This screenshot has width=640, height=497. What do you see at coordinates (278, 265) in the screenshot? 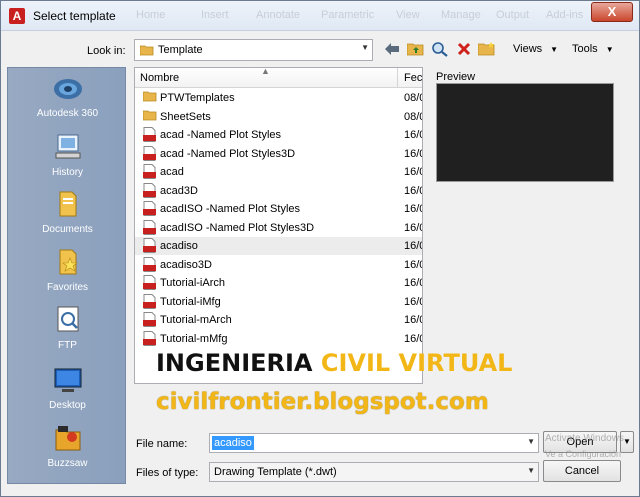
I see `file-row: acadiso3D 16/0` at bounding box center [278, 265].